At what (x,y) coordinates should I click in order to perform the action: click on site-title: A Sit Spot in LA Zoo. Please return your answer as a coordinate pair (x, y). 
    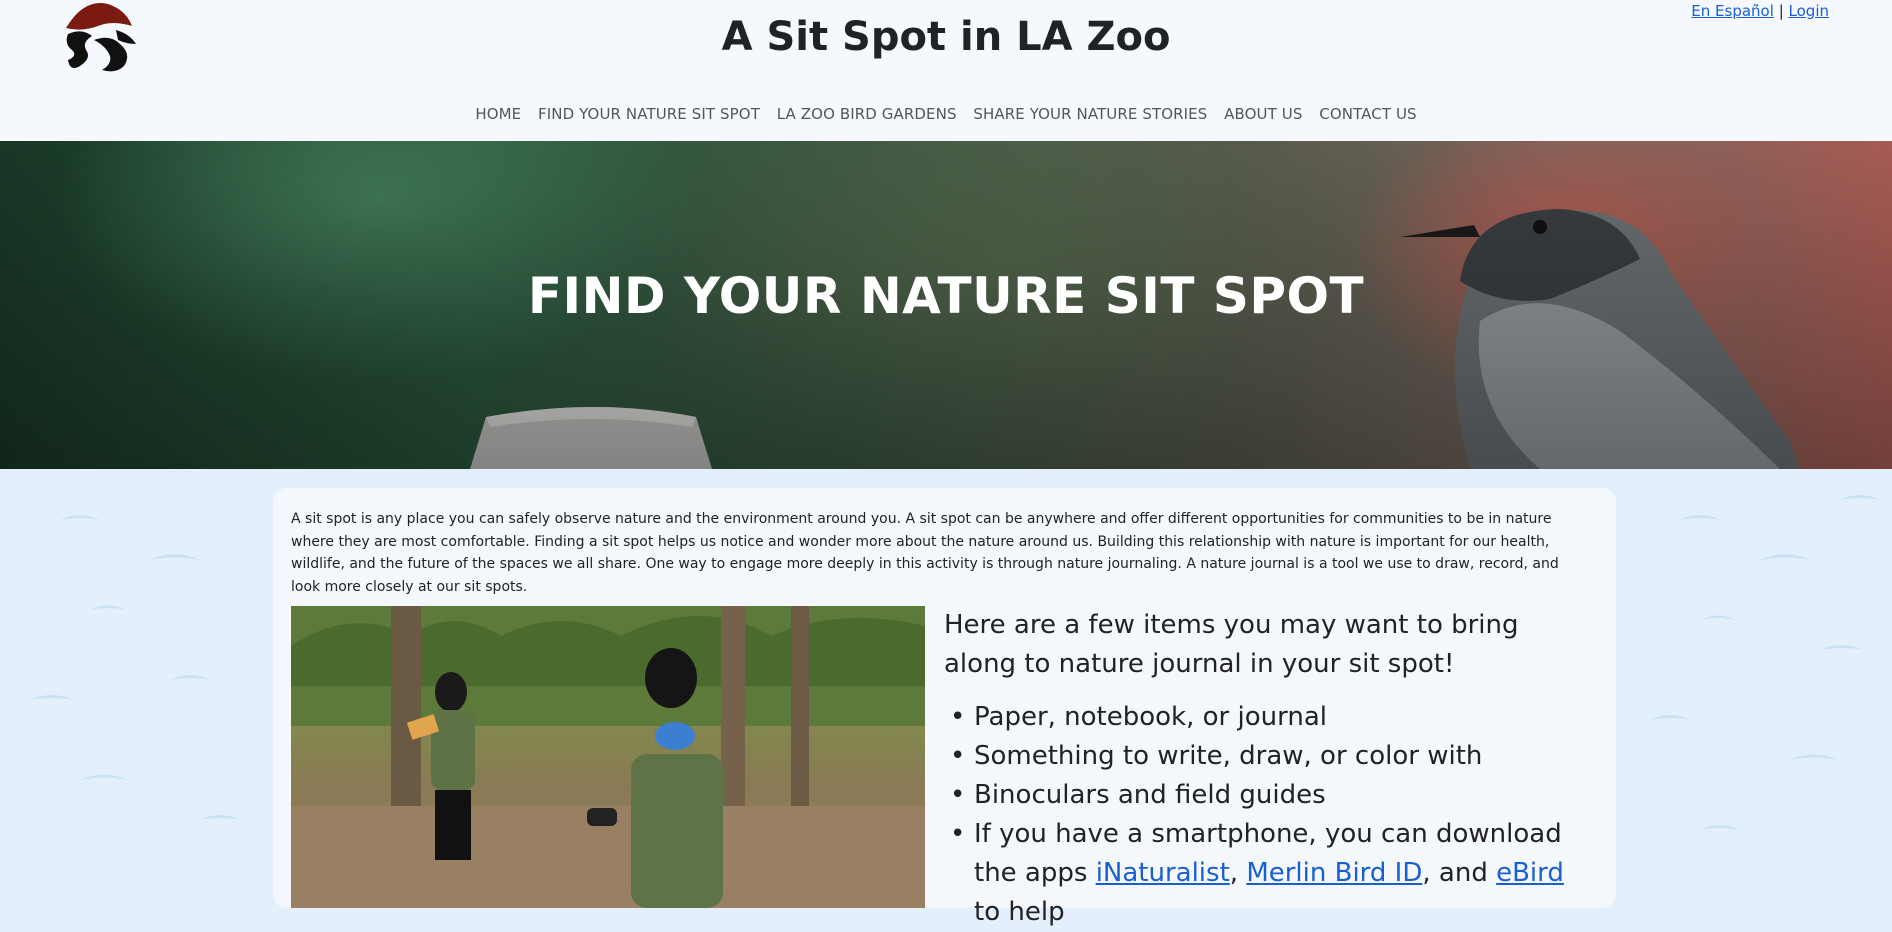
    Looking at the image, I should click on (946, 37).